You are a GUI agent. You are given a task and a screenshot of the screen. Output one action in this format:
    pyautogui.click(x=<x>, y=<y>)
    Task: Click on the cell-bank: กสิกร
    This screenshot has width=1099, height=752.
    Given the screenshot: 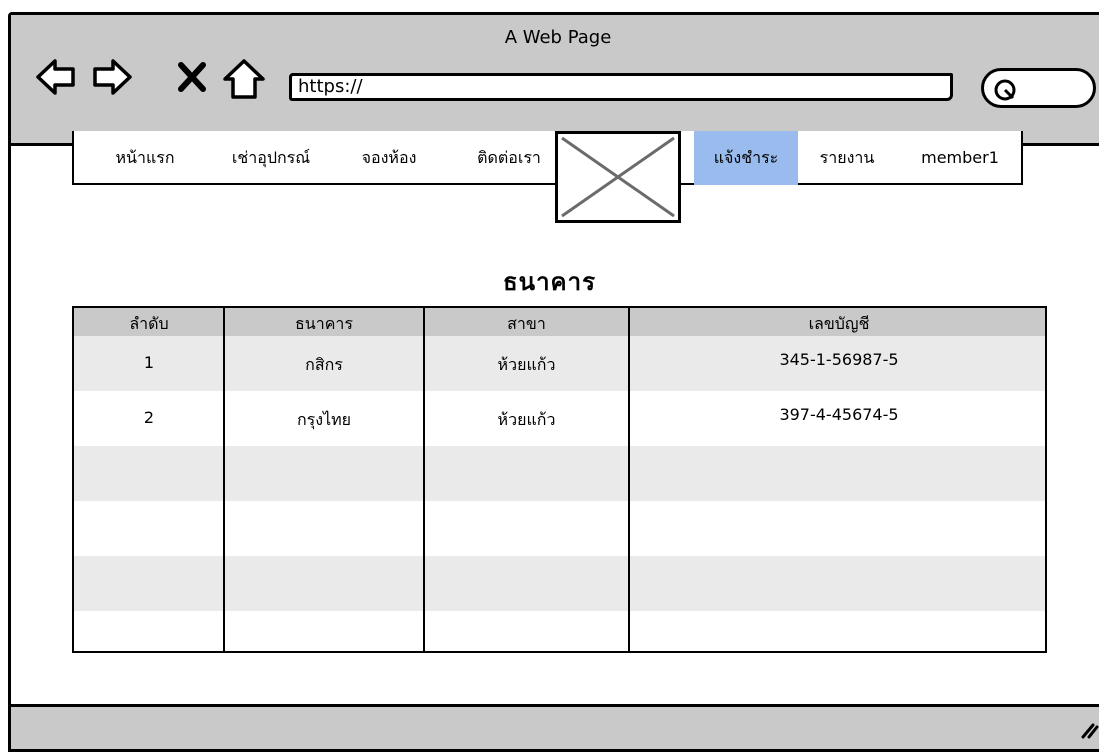 What is the action you would take?
    pyautogui.click(x=324, y=364)
    